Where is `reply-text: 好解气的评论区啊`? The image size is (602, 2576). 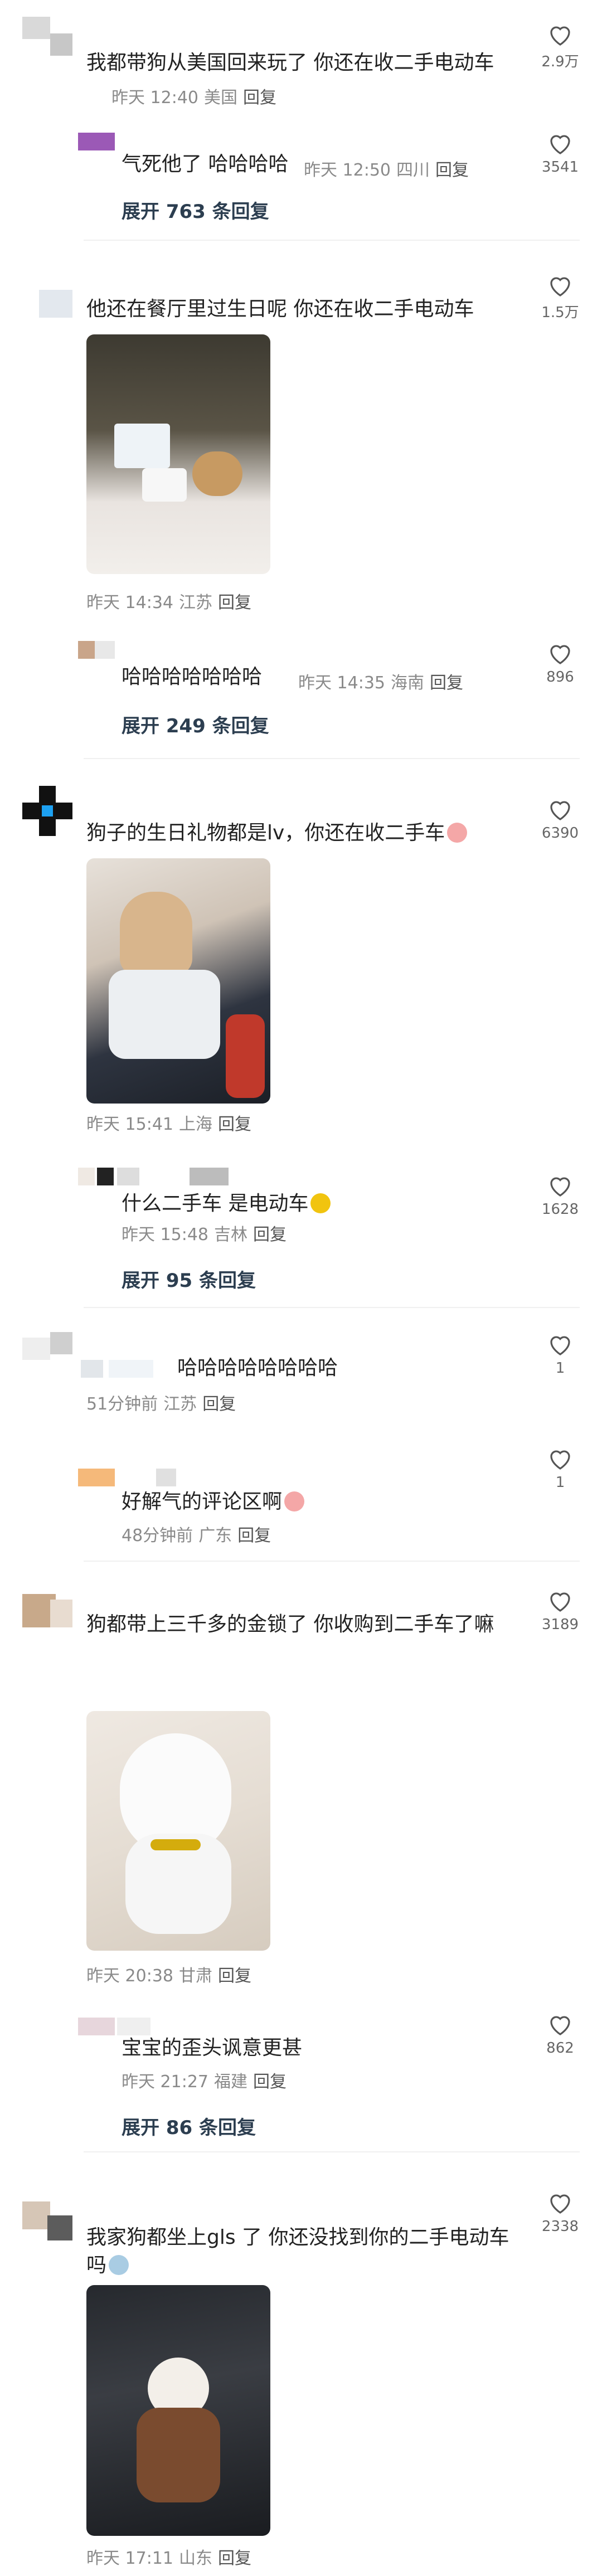 reply-text: 好解气的评论区啊 is located at coordinates (214, 1502).